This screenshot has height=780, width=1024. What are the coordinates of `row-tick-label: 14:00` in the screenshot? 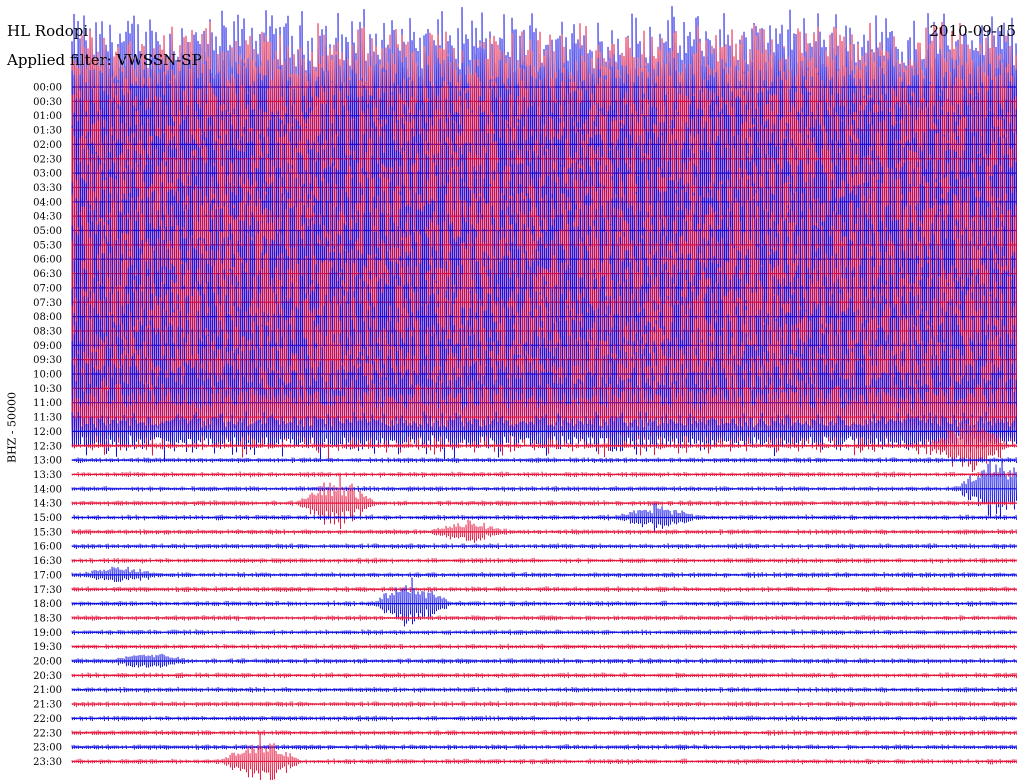 It's located at (47, 489).